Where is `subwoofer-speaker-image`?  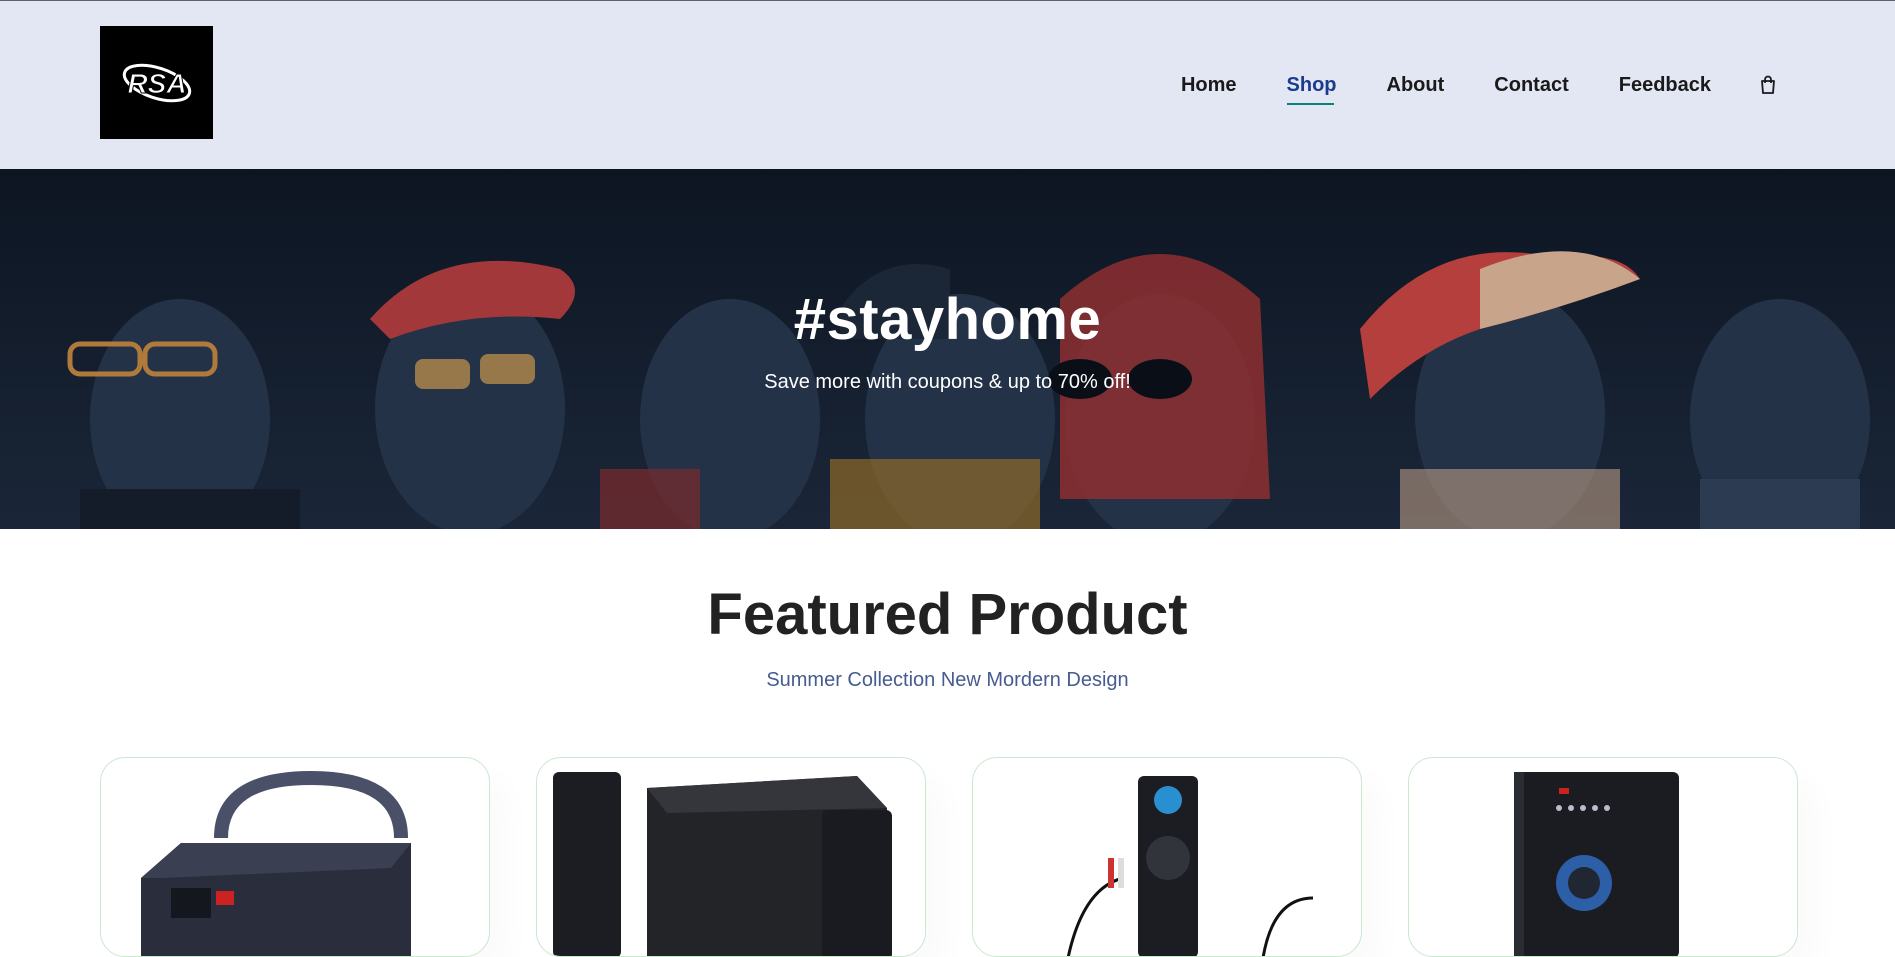 subwoofer-speaker-image is located at coordinates (1596, 864).